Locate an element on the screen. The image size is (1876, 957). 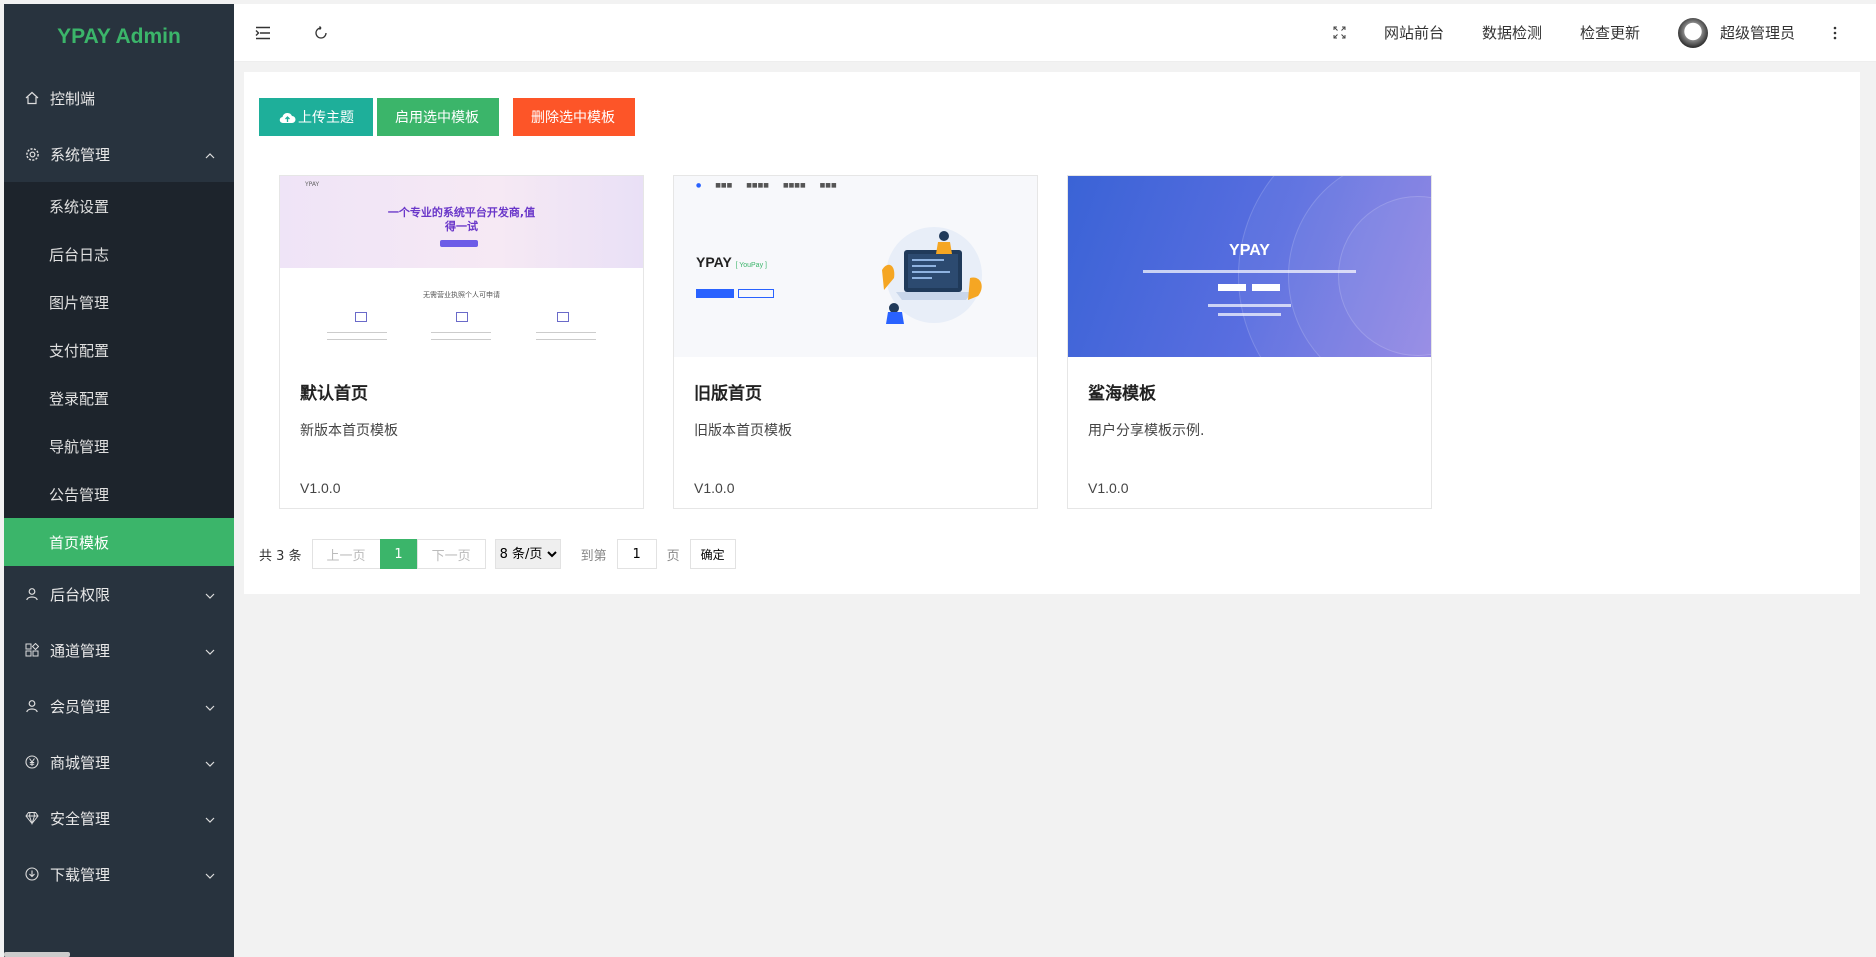
next-page-button: 下一页 is located at coordinates (451, 554).